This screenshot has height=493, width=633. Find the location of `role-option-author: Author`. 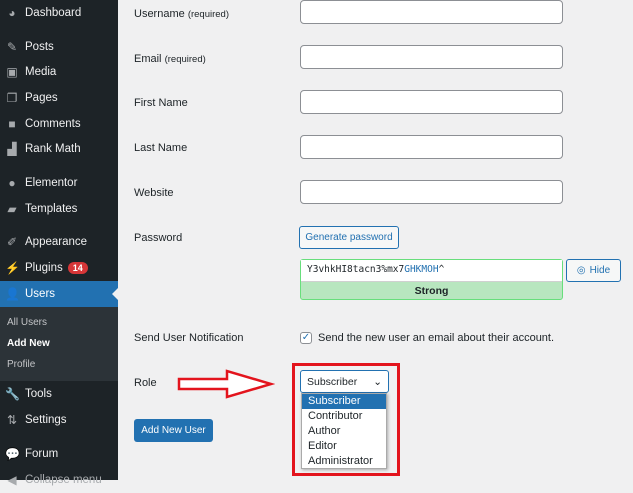

role-option-author: Author is located at coordinates (344, 431).